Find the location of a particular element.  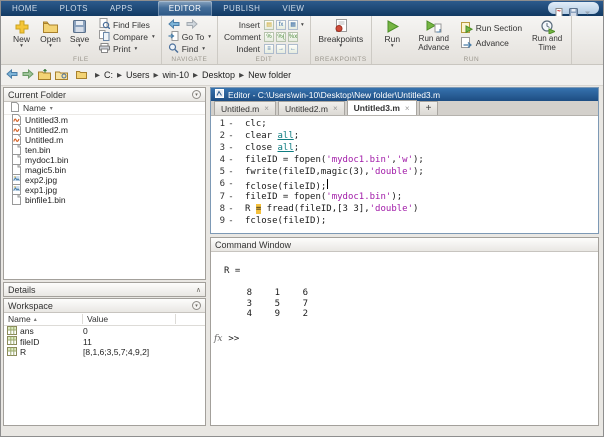

find-files-button: Find Files is located at coordinates (127, 24).